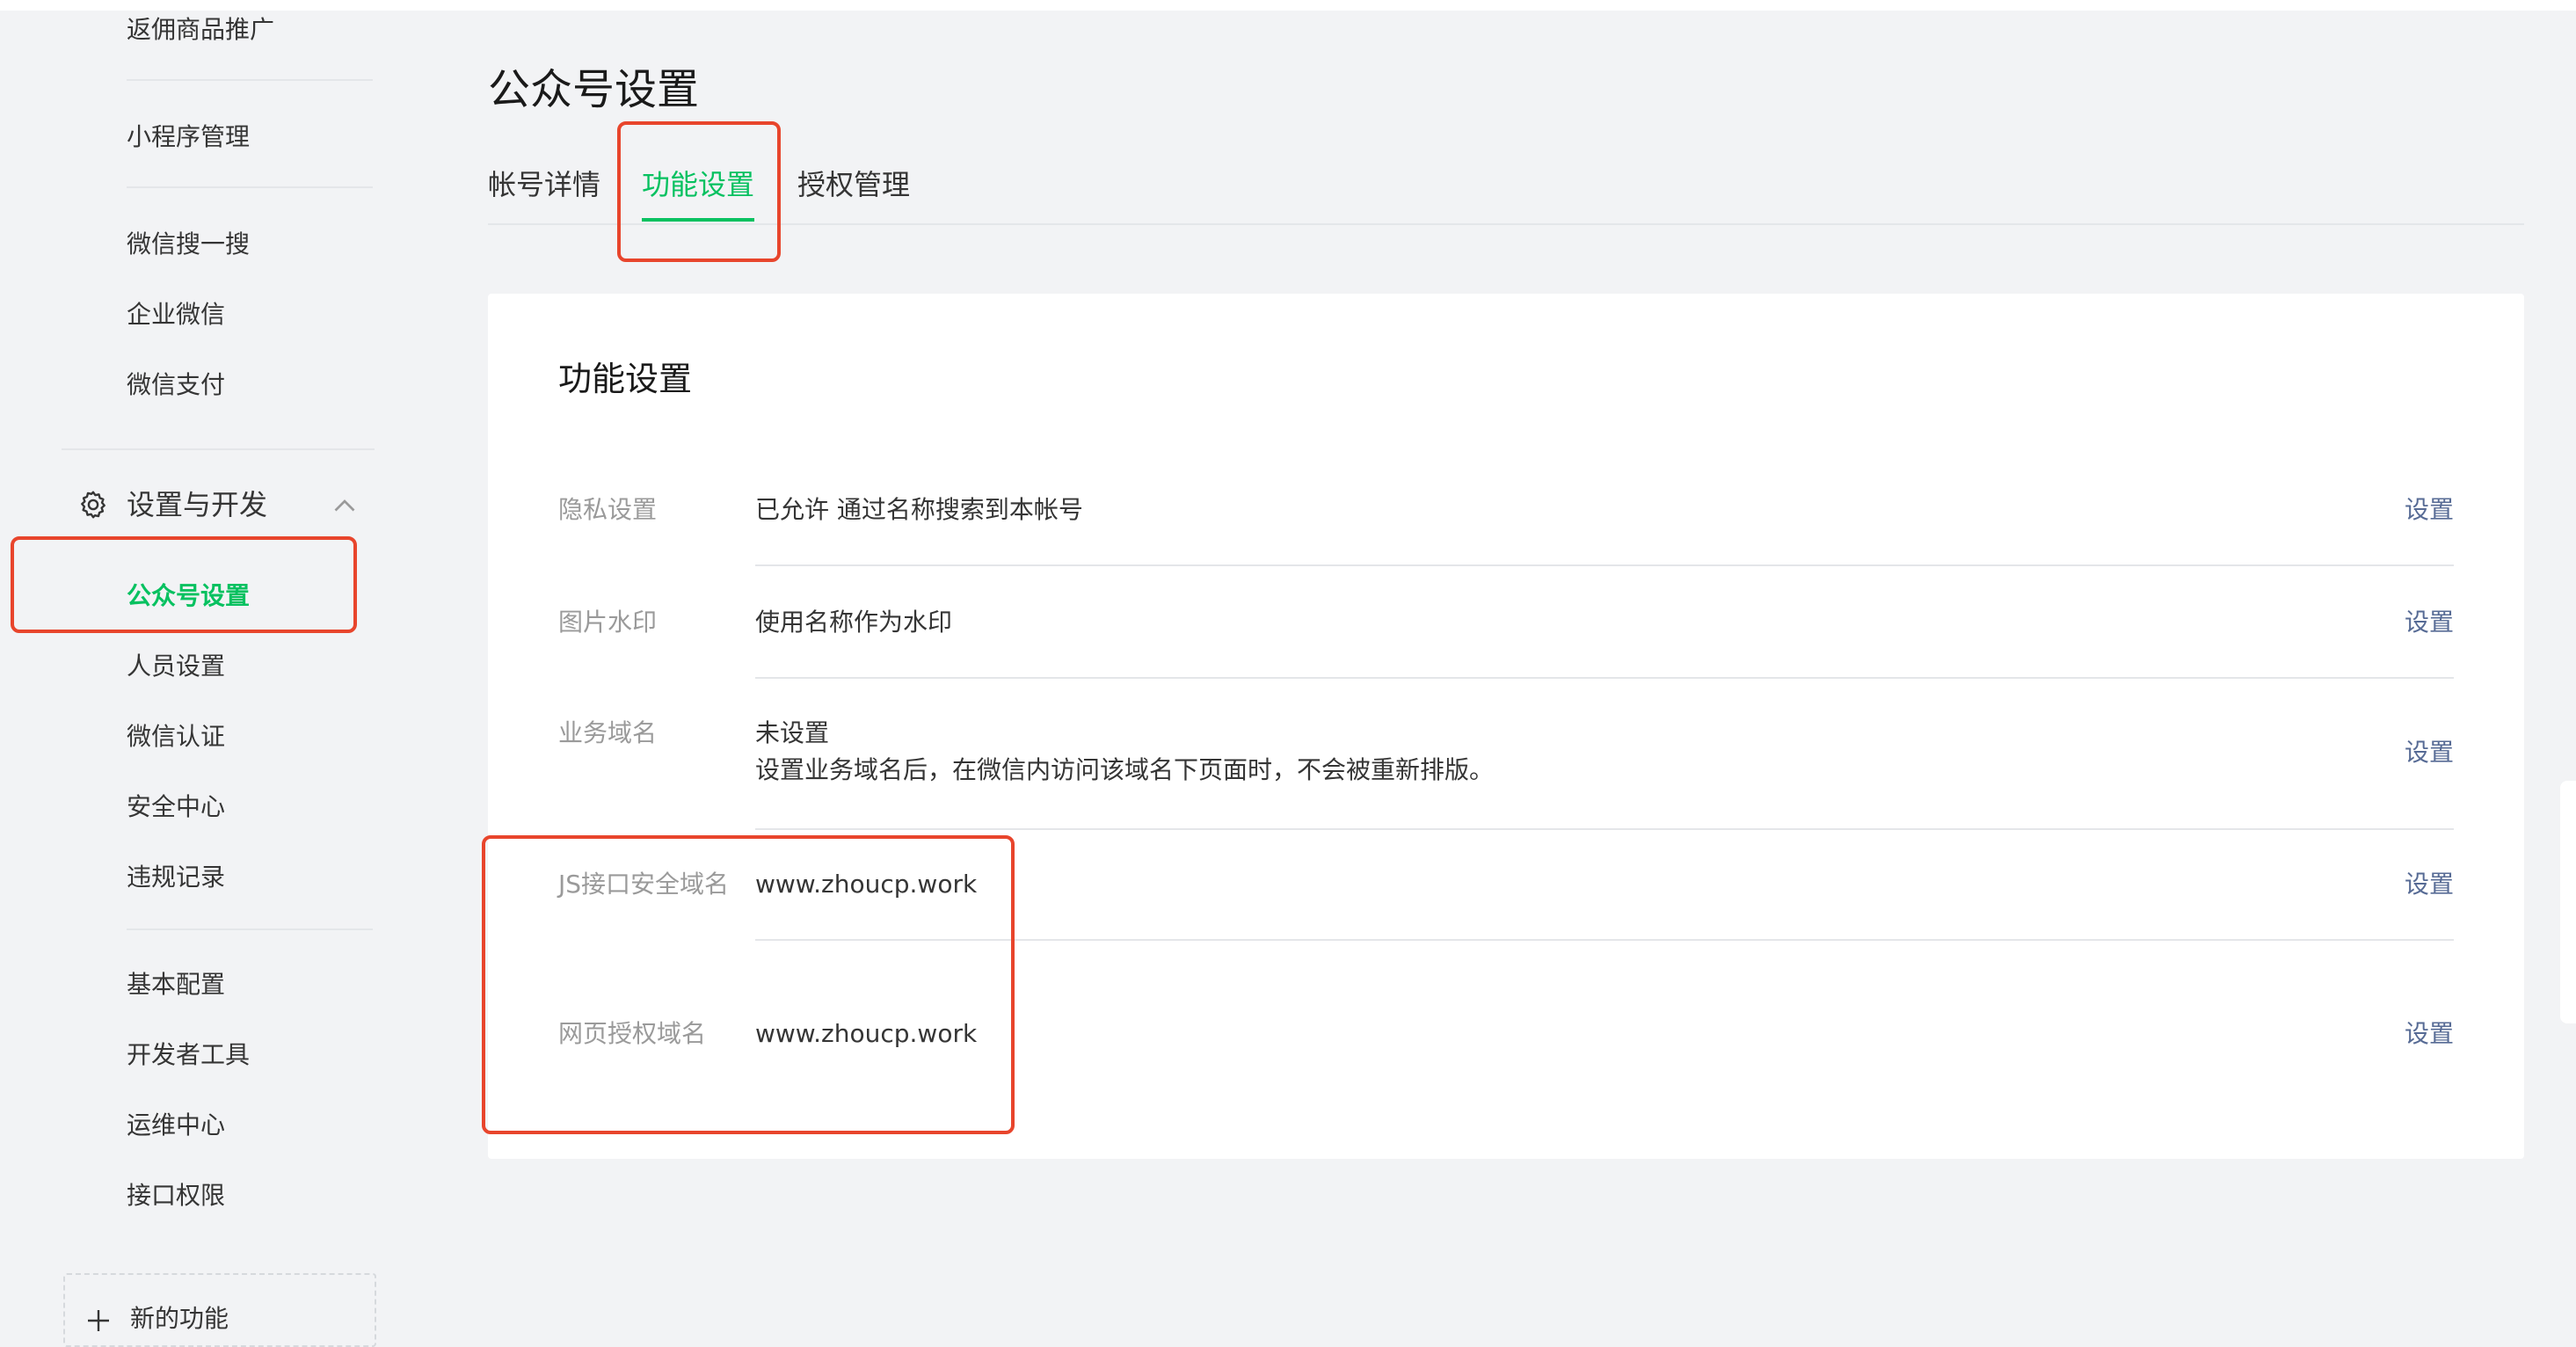 The width and height of the screenshot is (2576, 1347). What do you see at coordinates (1125, 770) in the screenshot?
I see `setting-description: 设置业务域名后，在微信内访问该域名下页面时，不会被重新排版。` at bounding box center [1125, 770].